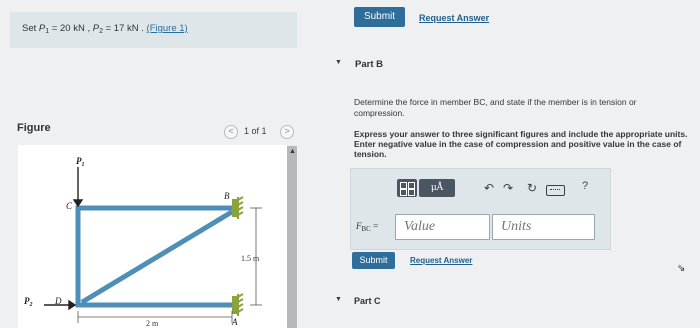 This screenshot has height=328, width=700. I want to click on undo-icon: ↶, so click(489, 188).